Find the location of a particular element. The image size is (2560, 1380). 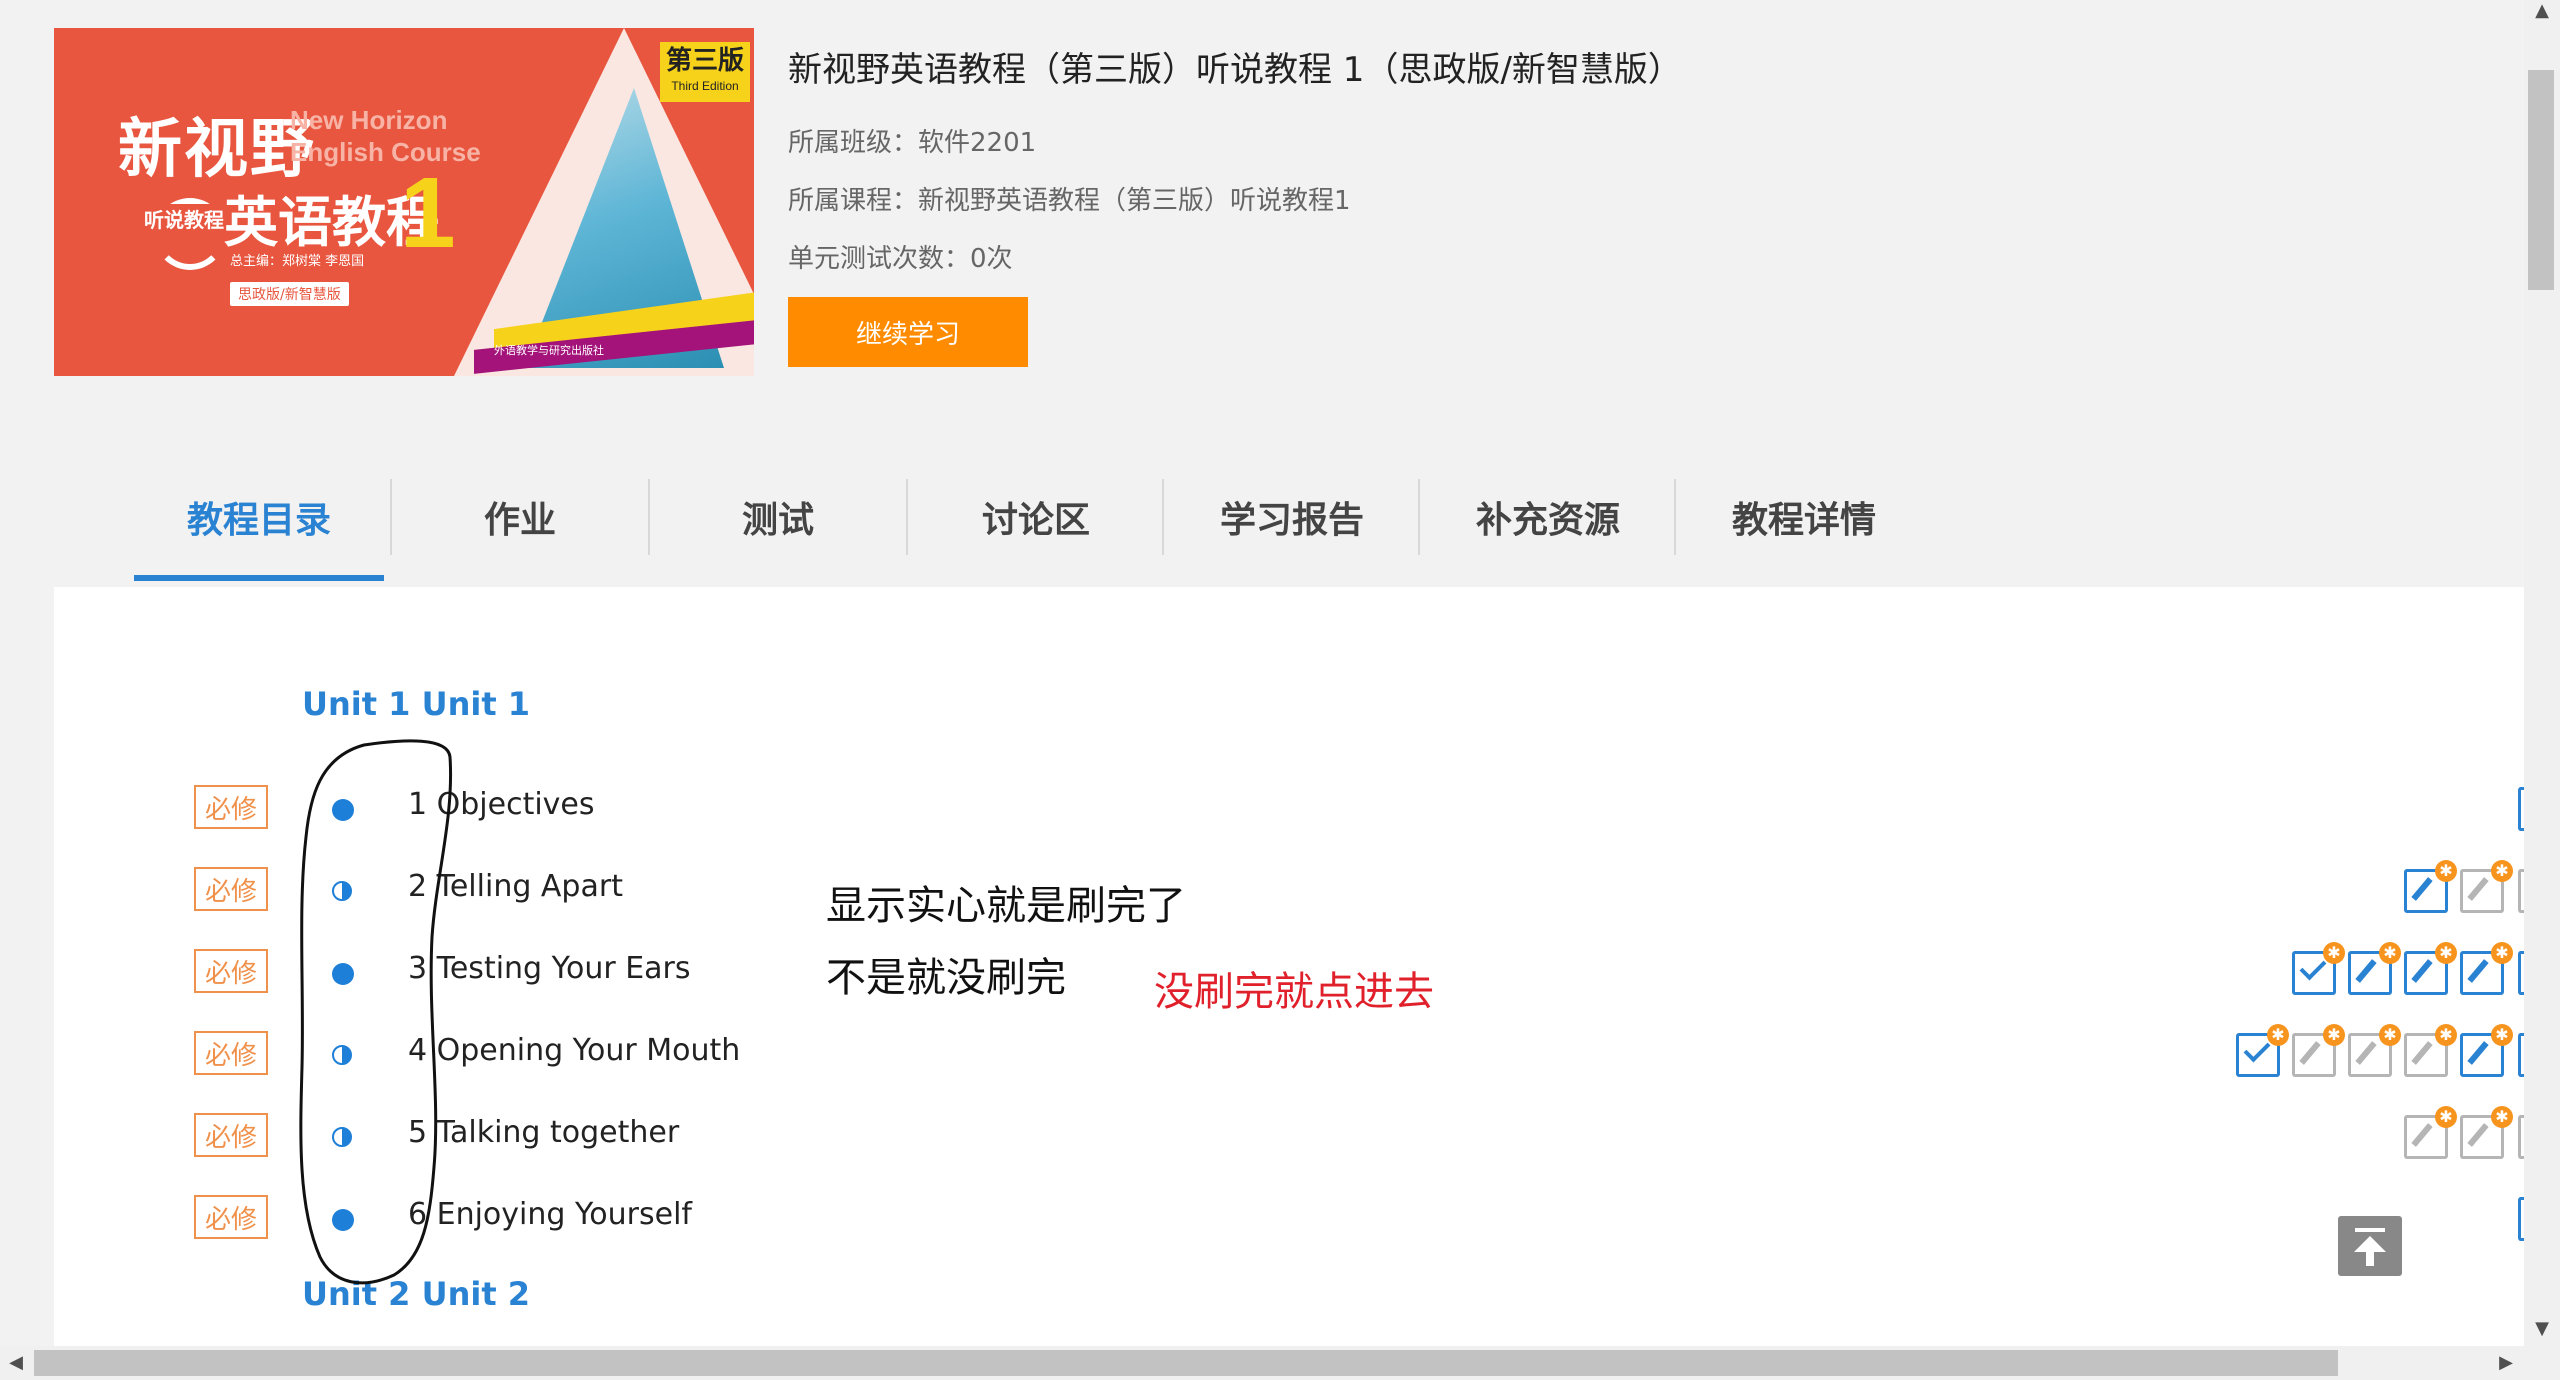

horizontal-scrollbar: ◀ ▶ is located at coordinates (1262, 1363).